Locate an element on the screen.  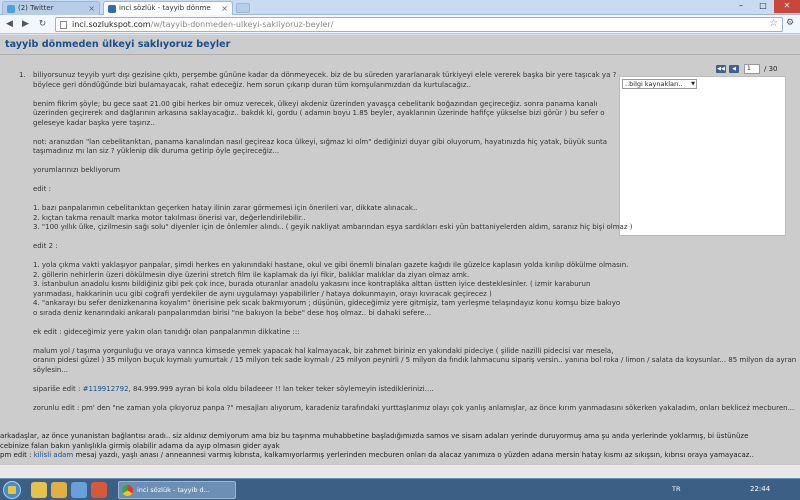
twitter-icon is located at coordinates (11, 9).